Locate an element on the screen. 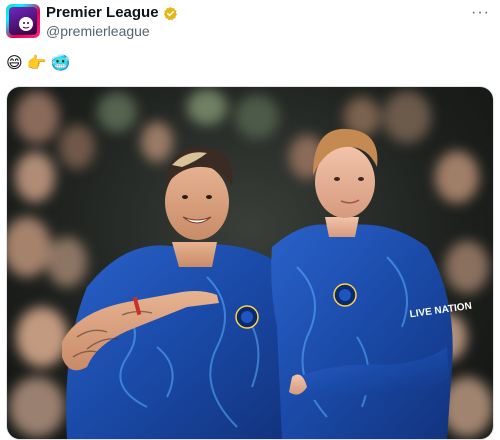 The width and height of the screenshot is (500, 440). avatar-background is located at coordinates (23, 21).